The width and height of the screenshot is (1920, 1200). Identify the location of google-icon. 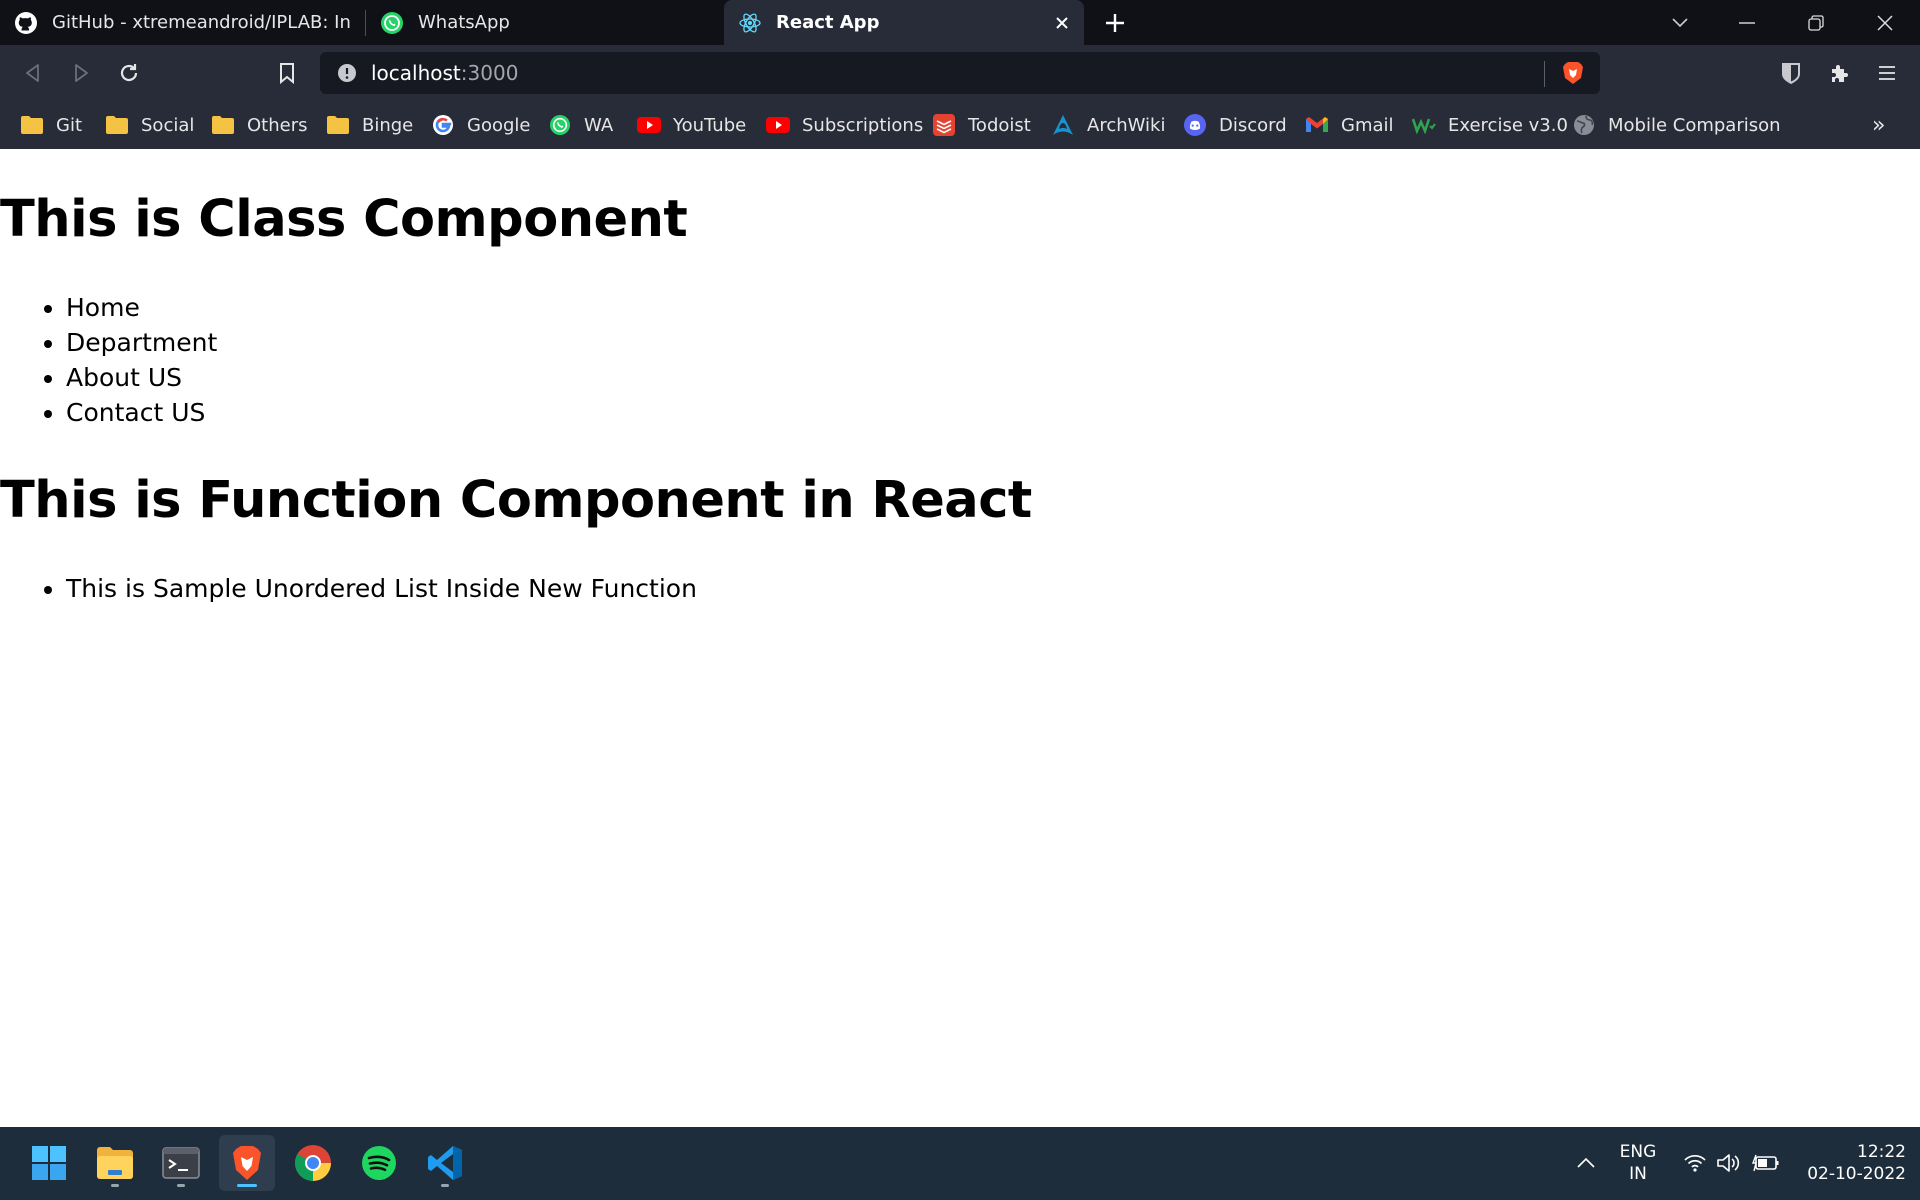
(443, 125).